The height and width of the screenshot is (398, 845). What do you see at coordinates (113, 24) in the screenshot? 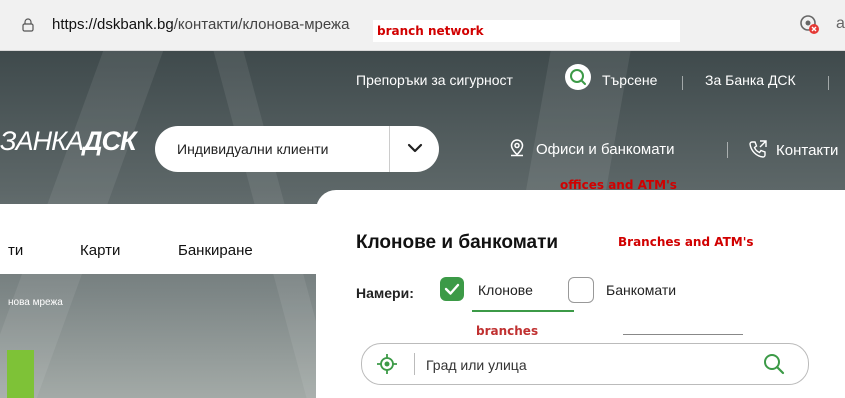
I see `url-domain: https://dskbank.bg` at bounding box center [113, 24].